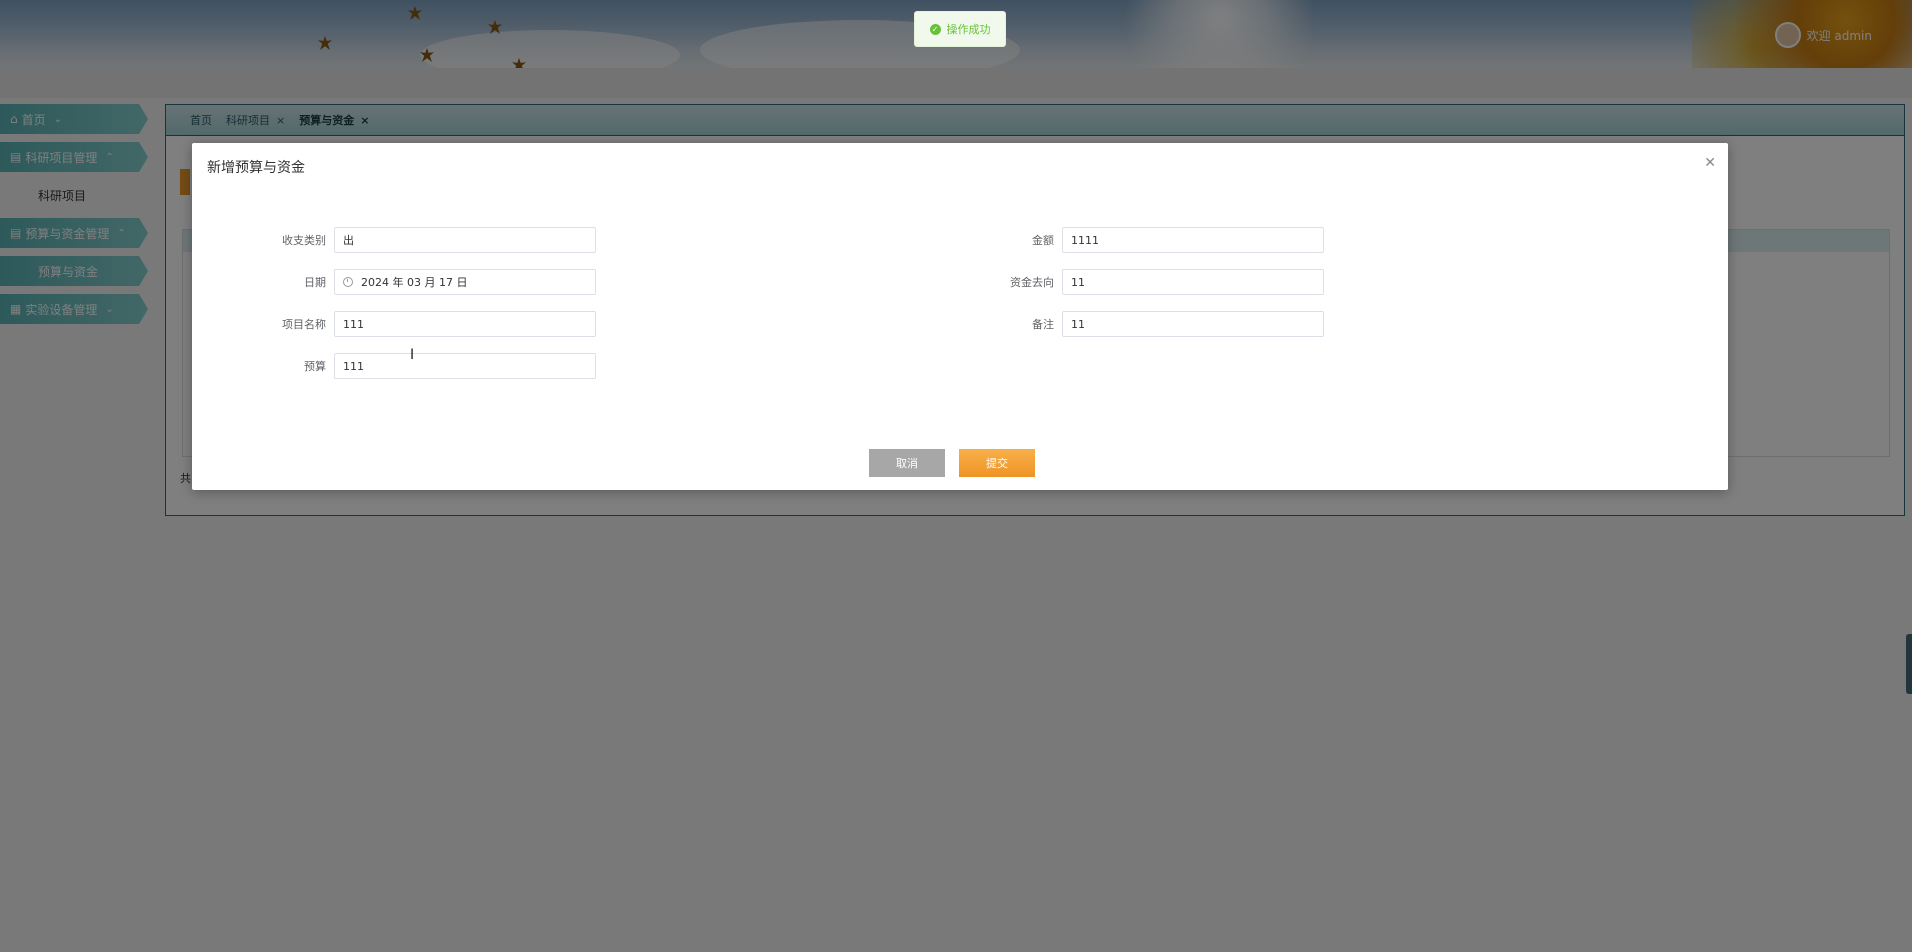 The width and height of the screenshot is (1912, 952). Describe the element at coordinates (465, 240) in the screenshot. I see `income-type-select: 出` at that location.